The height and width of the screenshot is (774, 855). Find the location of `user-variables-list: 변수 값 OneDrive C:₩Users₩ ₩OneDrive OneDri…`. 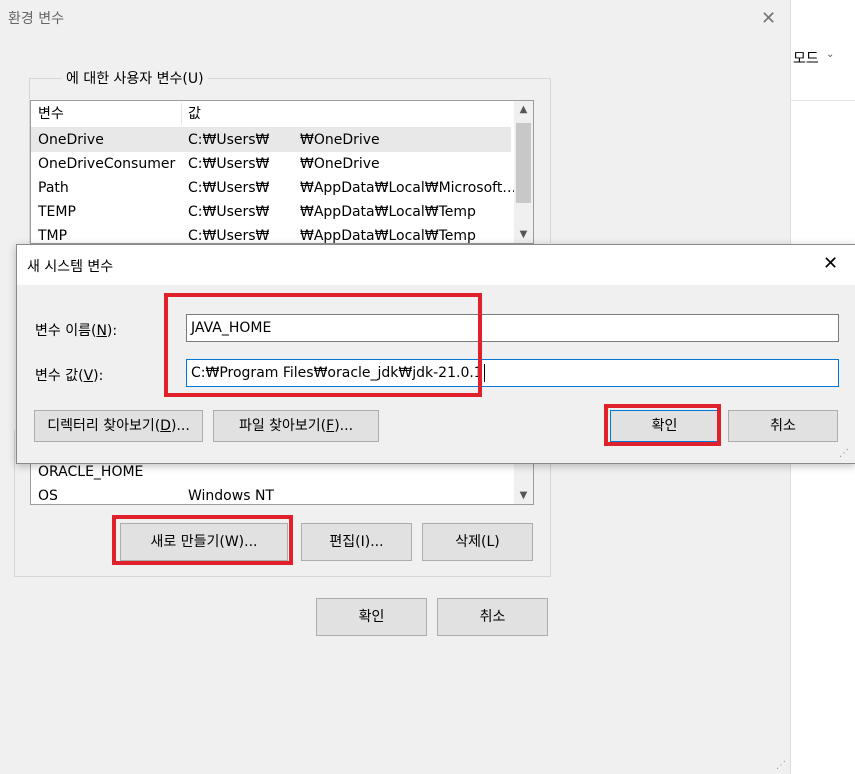

user-variables-list: 변수 값 OneDrive C:₩Users₩ ₩OneDrive OneDri… is located at coordinates (282, 172).